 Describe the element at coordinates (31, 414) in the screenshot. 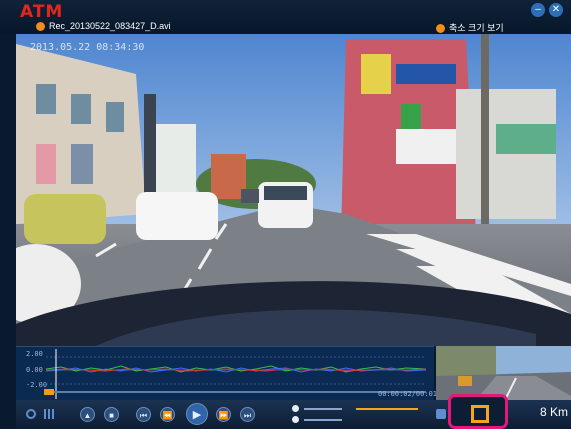

I see `settings-icon` at that location.